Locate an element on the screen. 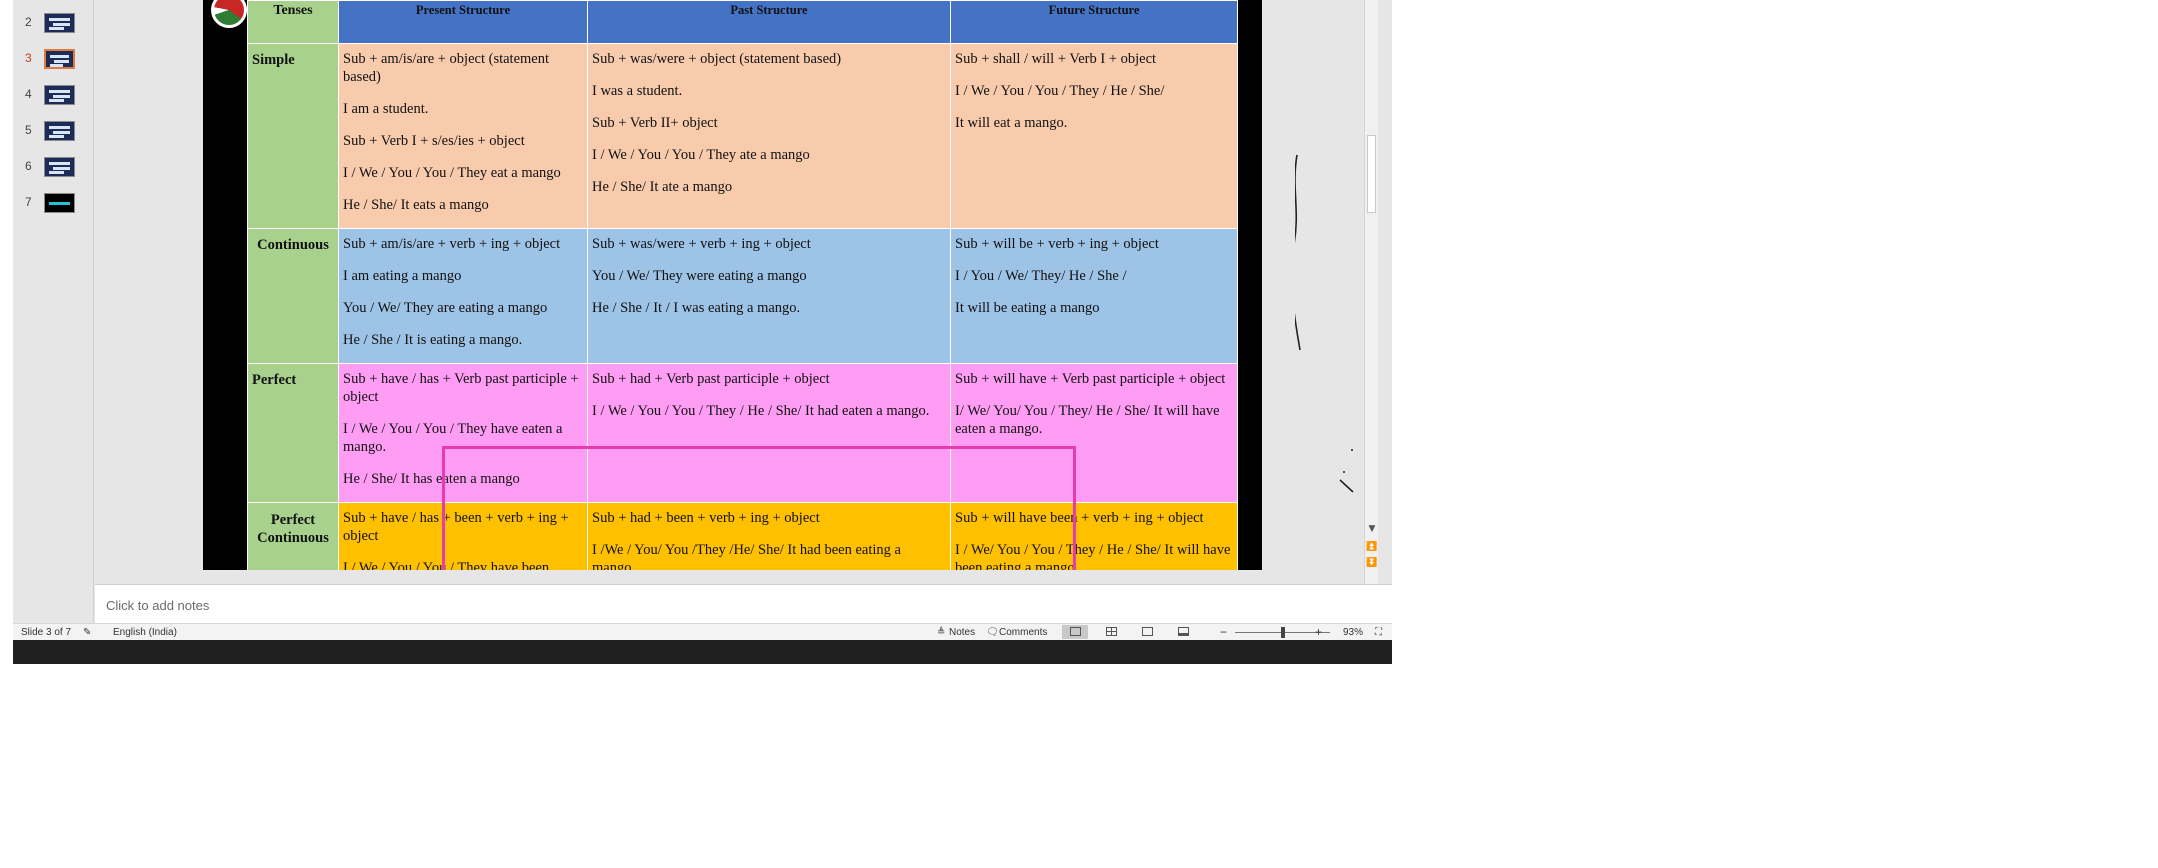  cell-line: Sub + Verb I + s/es/ies + object is located at coordinates (434, 141).